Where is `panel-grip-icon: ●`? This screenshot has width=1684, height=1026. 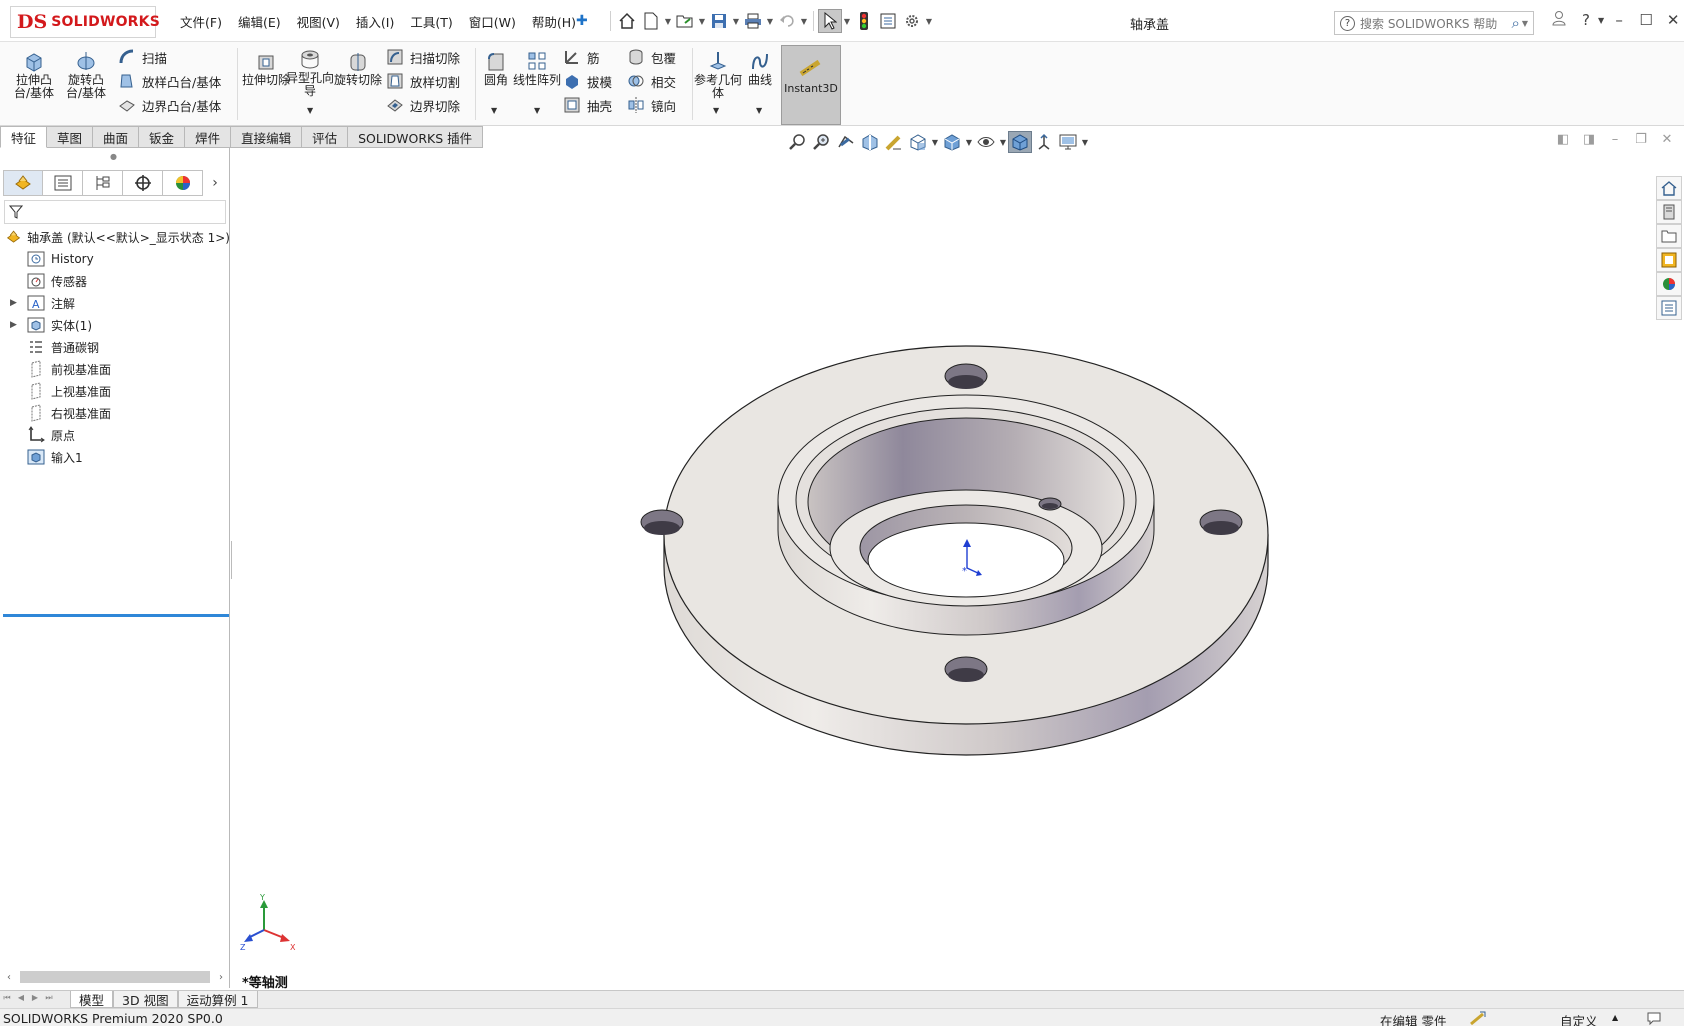 panel-grip-icon: ● is located at coordinates (113, 156).